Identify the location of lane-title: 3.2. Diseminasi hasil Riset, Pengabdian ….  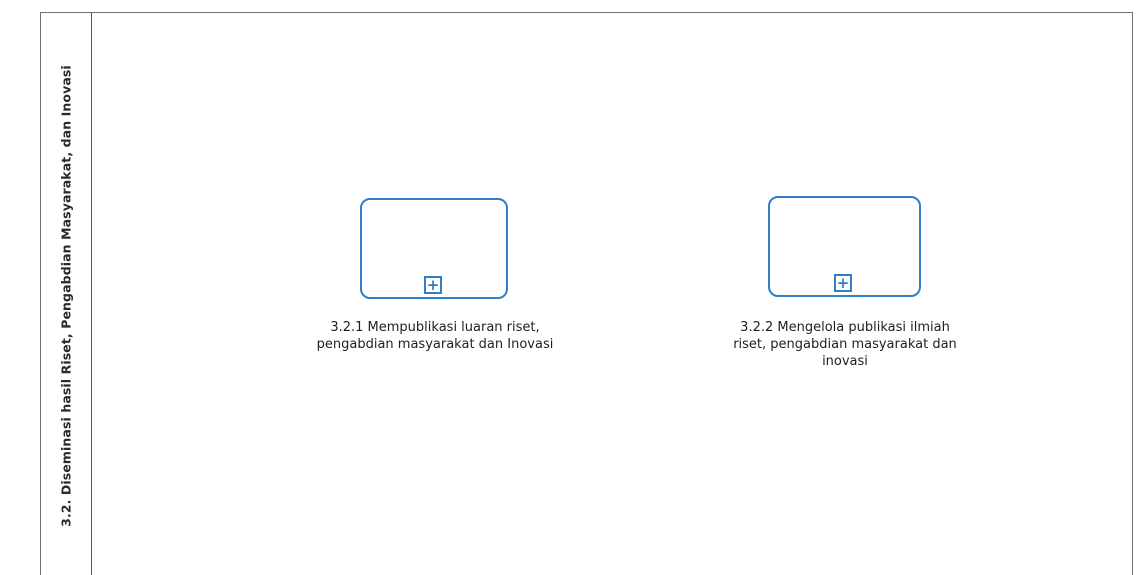
(66, 296).